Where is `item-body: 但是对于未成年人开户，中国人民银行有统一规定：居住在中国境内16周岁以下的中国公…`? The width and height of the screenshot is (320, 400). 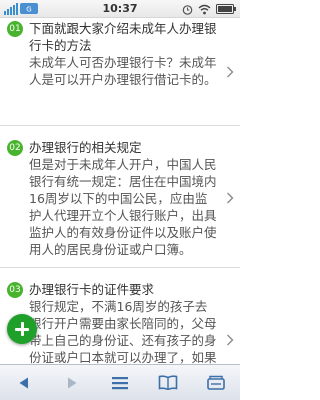
item-body: 但是对于未成年人开户，中国人民银行有统一规定：居住在中国境内16周岁以下的中国公… is located at coordinates (123, 207).